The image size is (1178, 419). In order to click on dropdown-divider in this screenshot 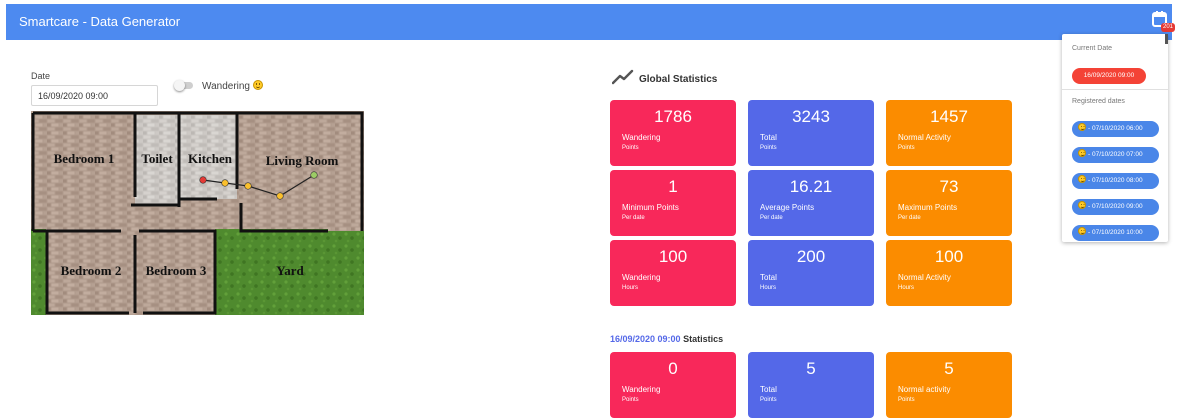, I will do `click(1115, 89)`.